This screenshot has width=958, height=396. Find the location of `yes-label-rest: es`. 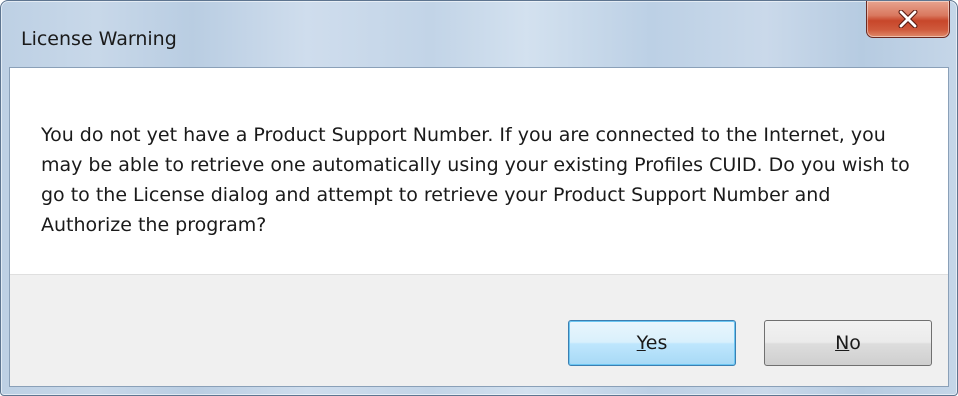

yes-label-rest: es is located at coordinates (656, 343).